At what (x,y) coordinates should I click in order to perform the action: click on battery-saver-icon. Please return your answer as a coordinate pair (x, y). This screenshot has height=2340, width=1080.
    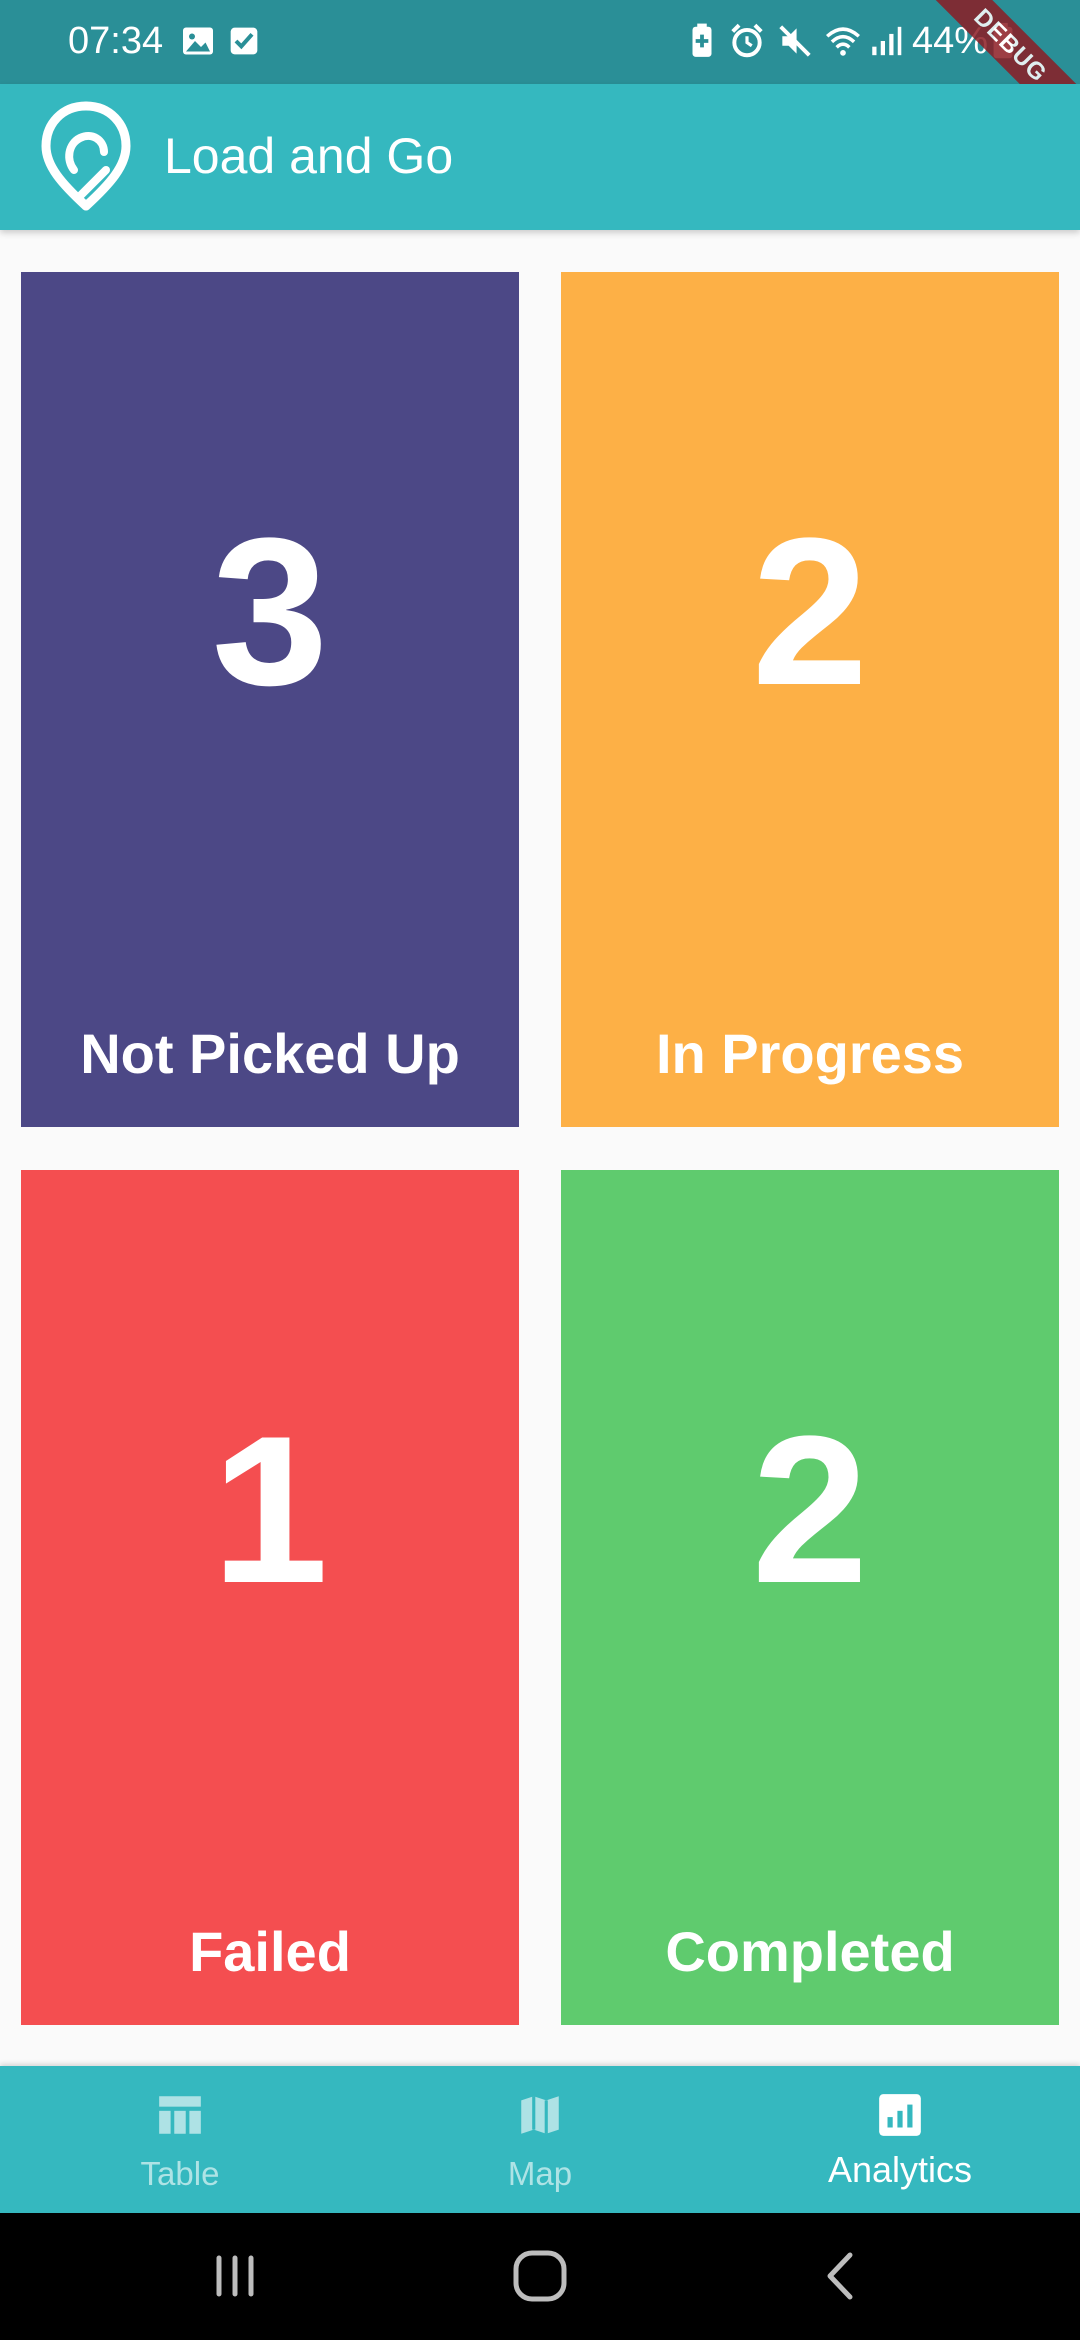
    Looking at the image, I should click on (702, 40).